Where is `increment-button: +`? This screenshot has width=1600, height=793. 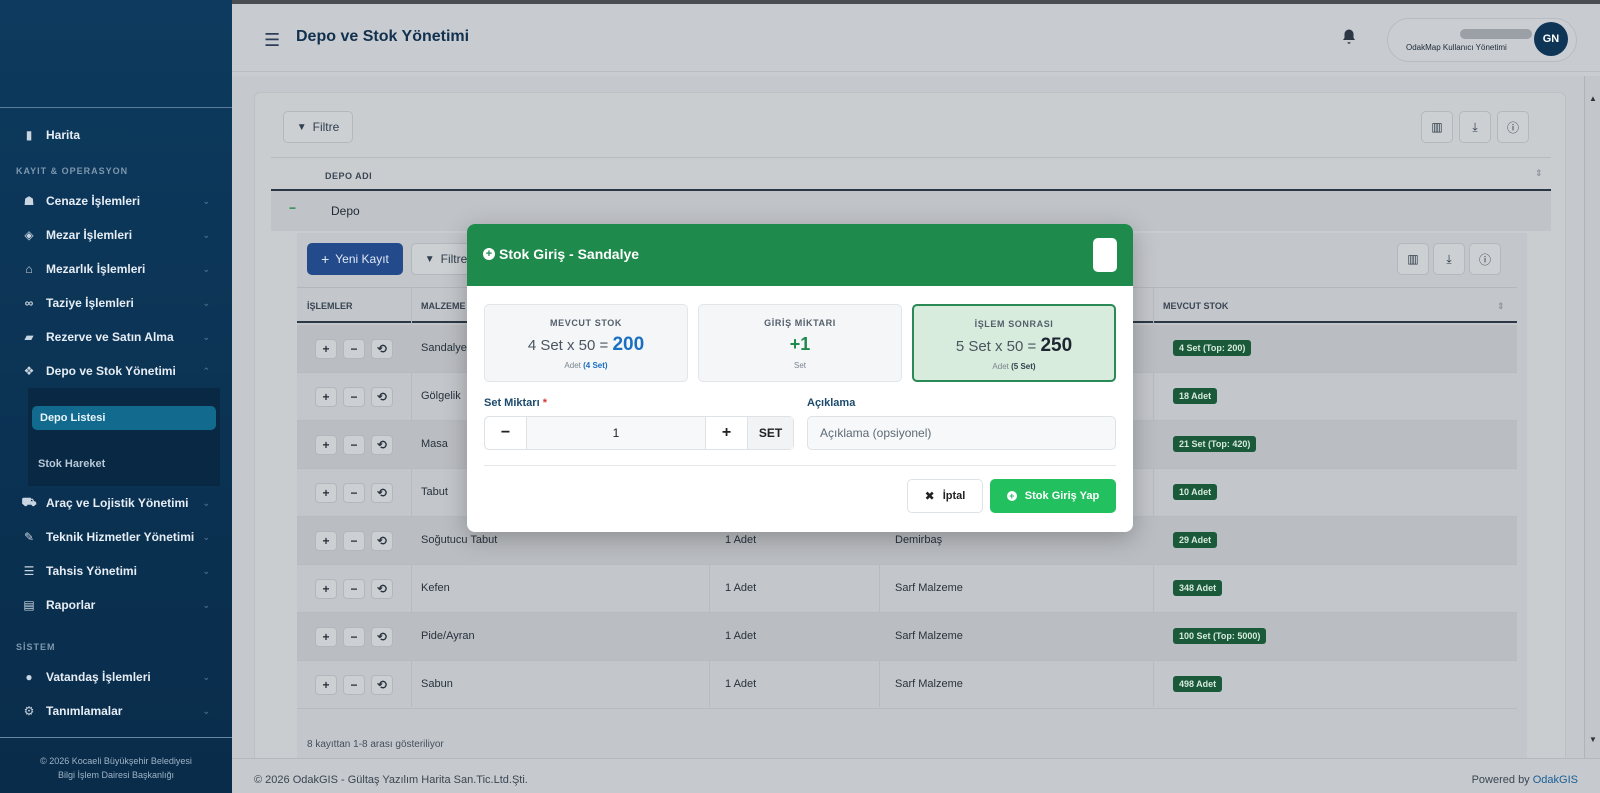 increment-button: + is located at coordinates (726, 433).